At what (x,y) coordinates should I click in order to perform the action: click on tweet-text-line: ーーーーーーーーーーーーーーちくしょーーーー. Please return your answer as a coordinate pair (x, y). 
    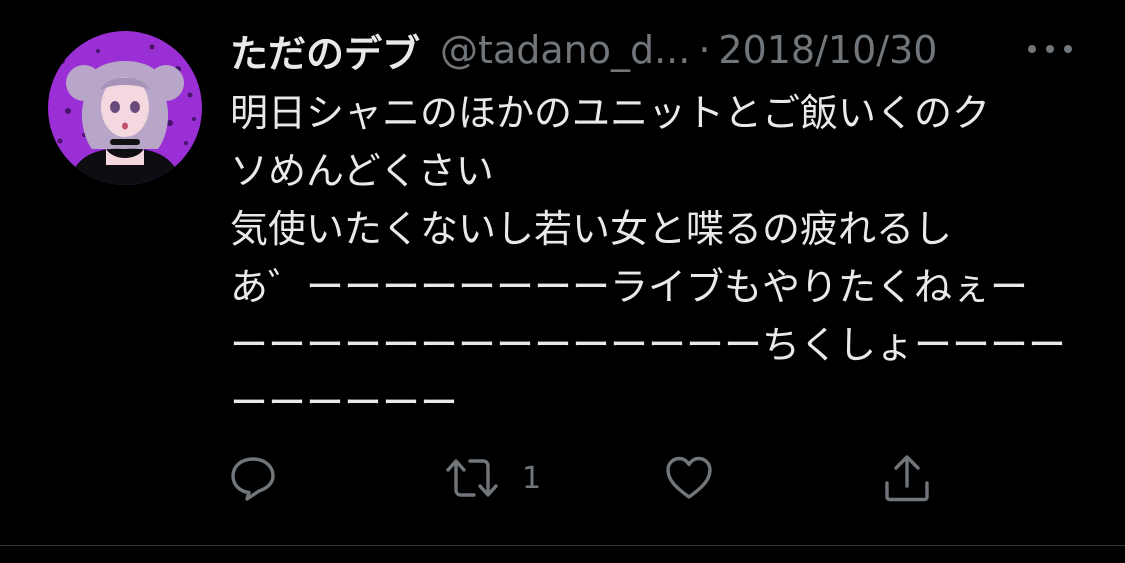
    Looking at the image, I should click on (648, 345).